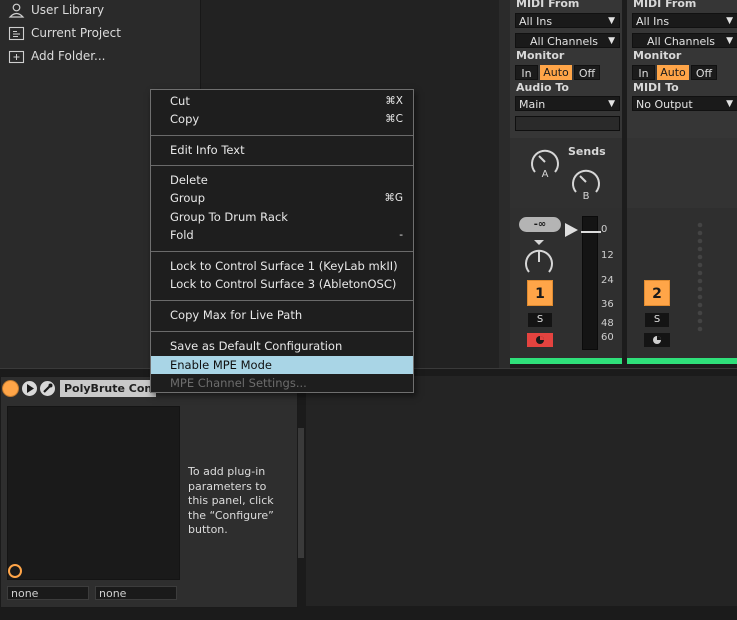  Describe the element at coordinates (540, 293) in the screenshot. I see `track-1-activator: 1` at that location.